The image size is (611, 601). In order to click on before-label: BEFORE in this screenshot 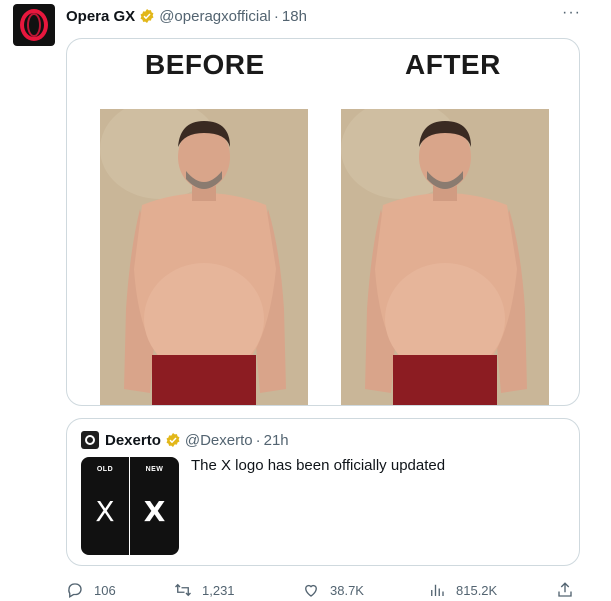, I will do `click(205, 64)`.